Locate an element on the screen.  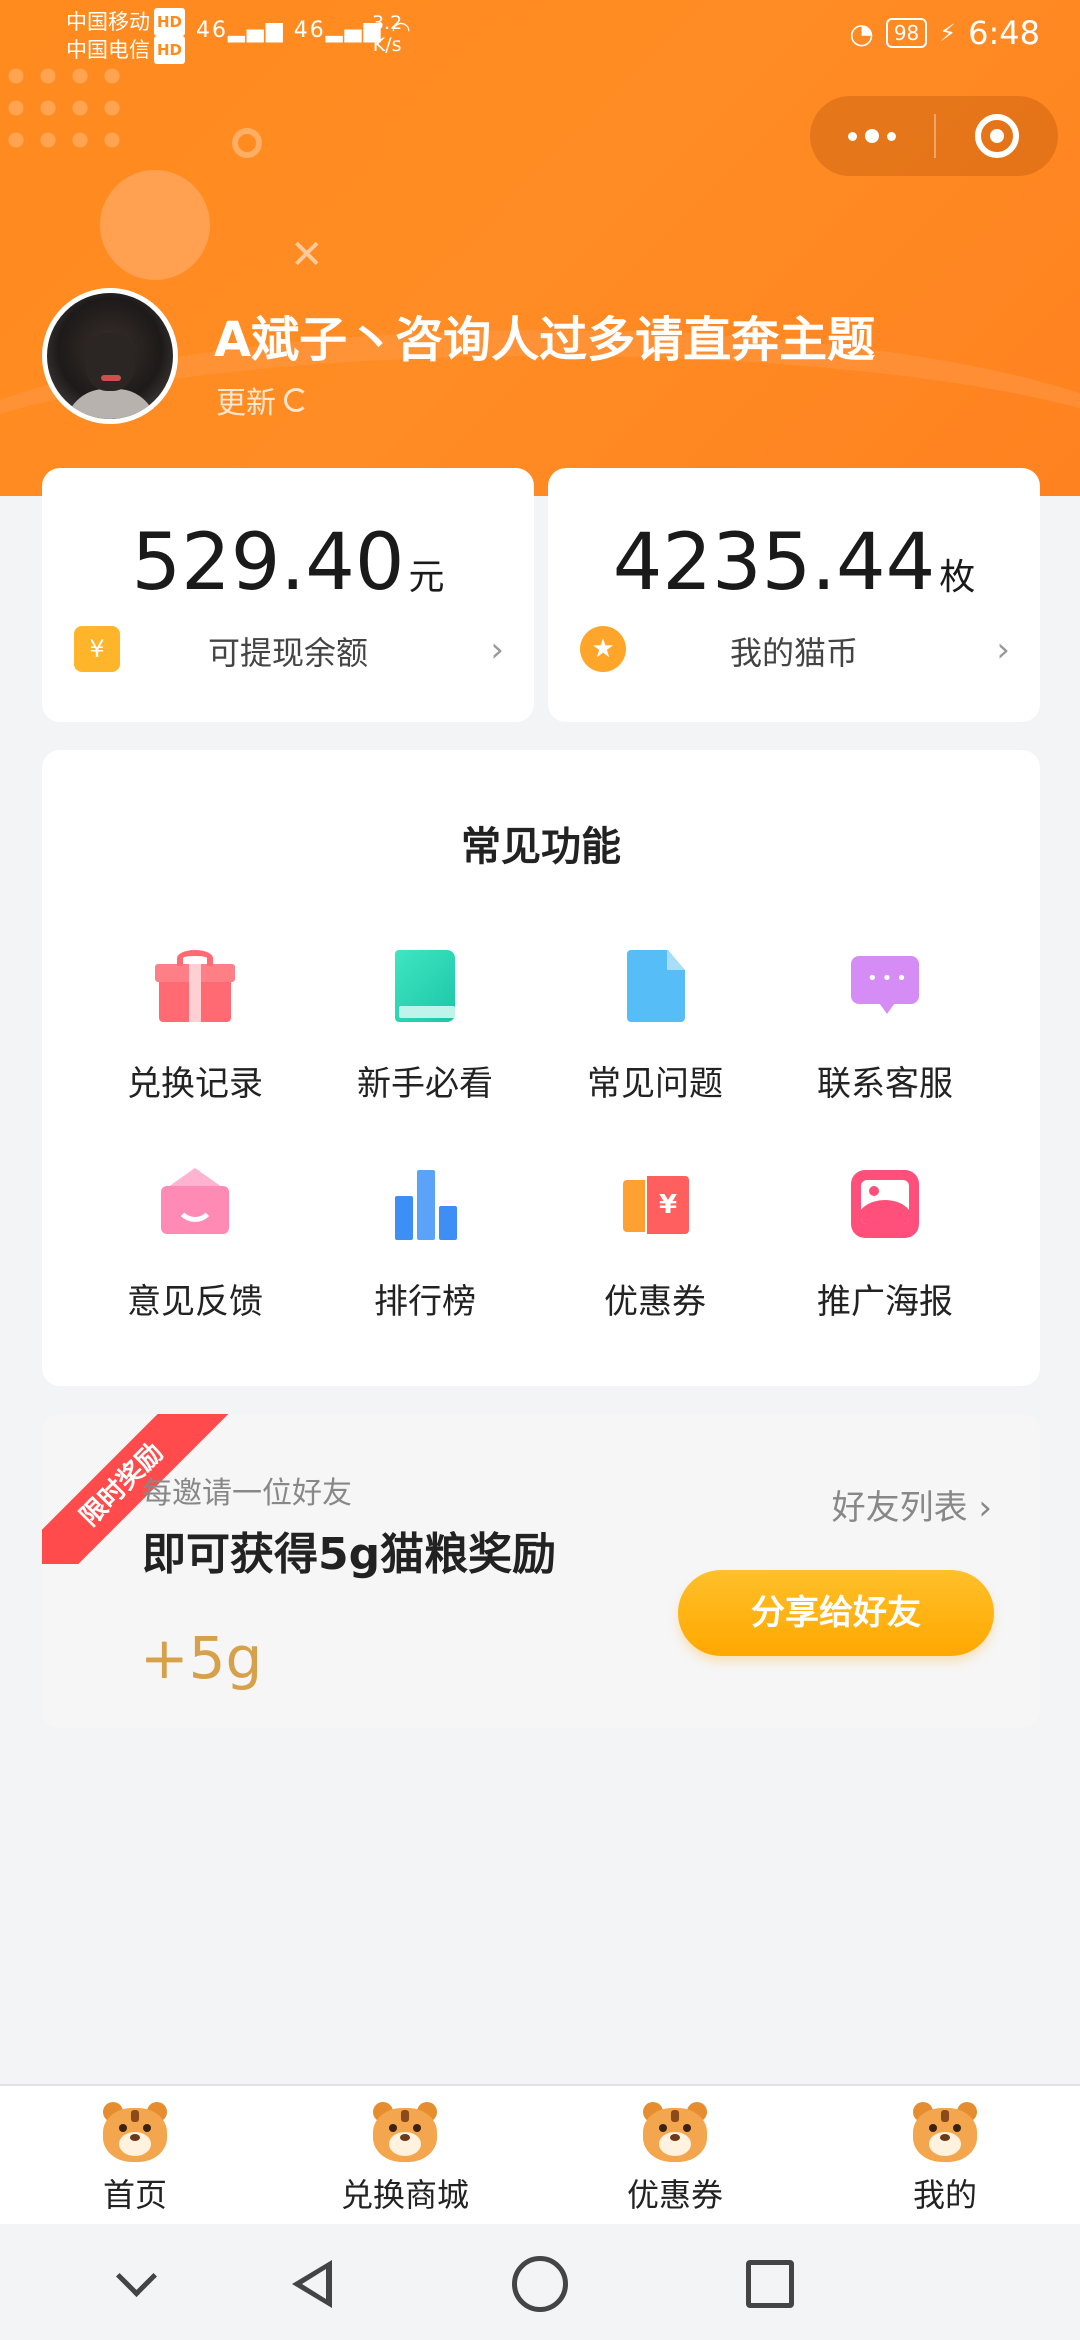
chat-icon: ••• is located at coordinates (885, 986).